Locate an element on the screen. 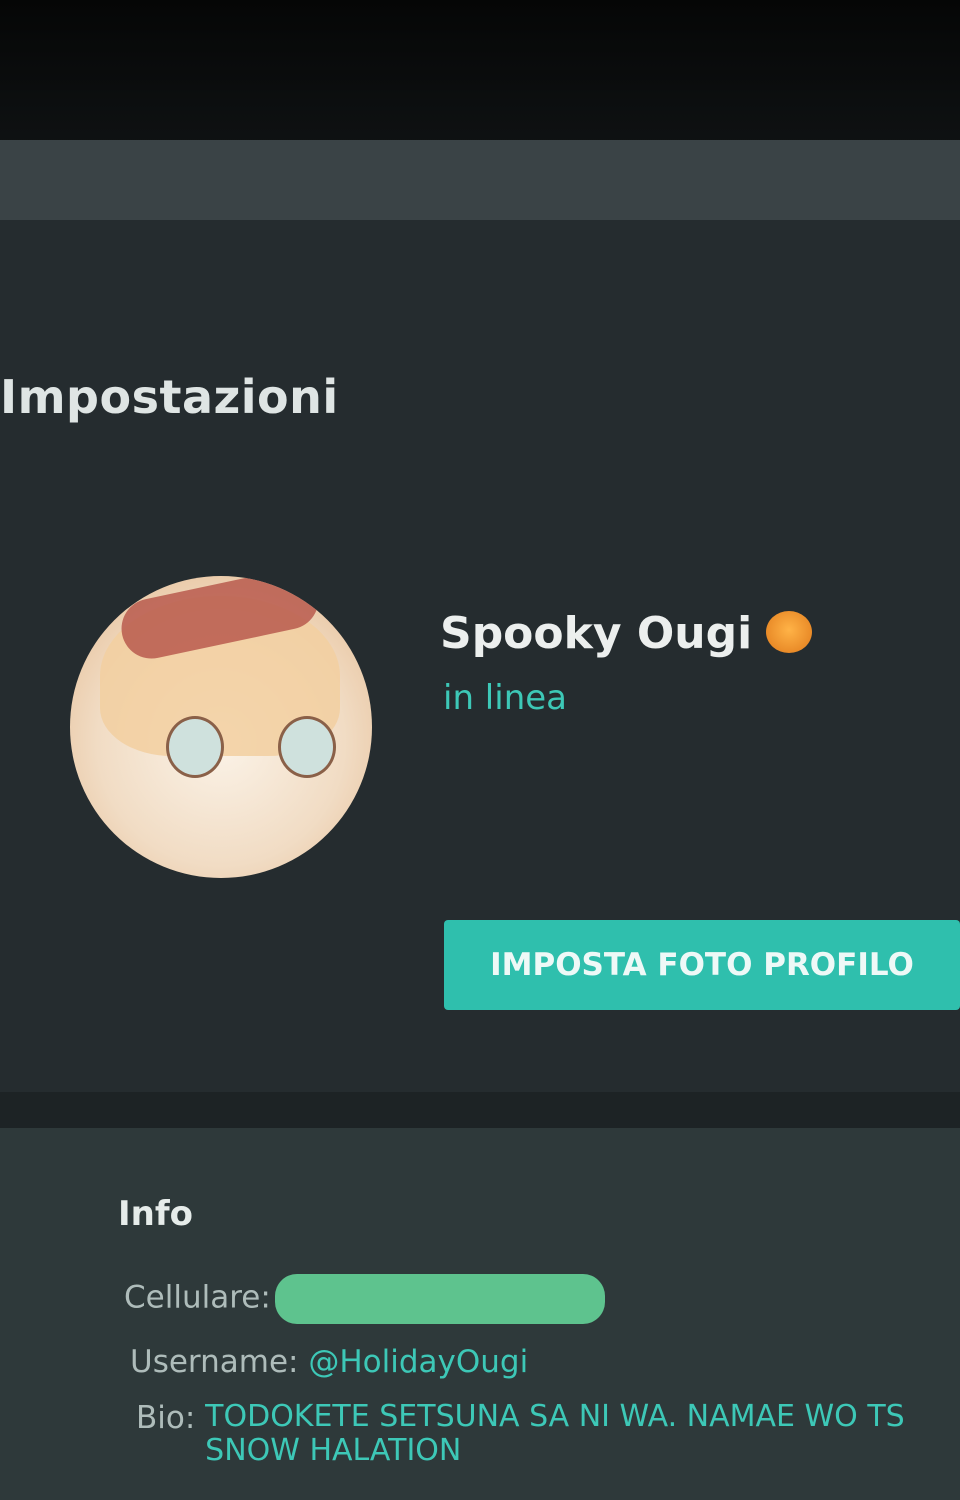 This screenshot has height=1500, width=960. avatar-eye-right is located at coordinates (307, 747).